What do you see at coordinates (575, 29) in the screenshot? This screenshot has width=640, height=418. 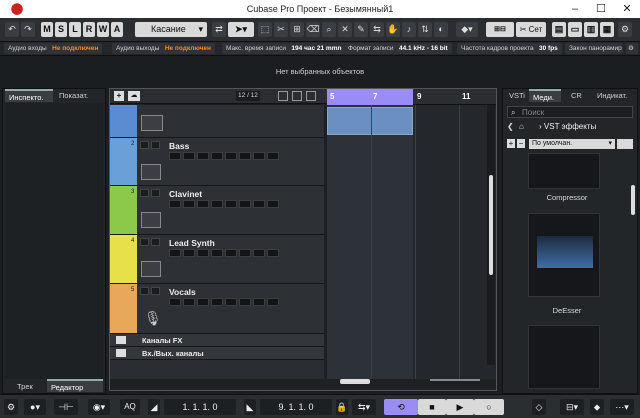 I see `lower-zone-toggle-icon: ▭` at bounding box center [575, 29].